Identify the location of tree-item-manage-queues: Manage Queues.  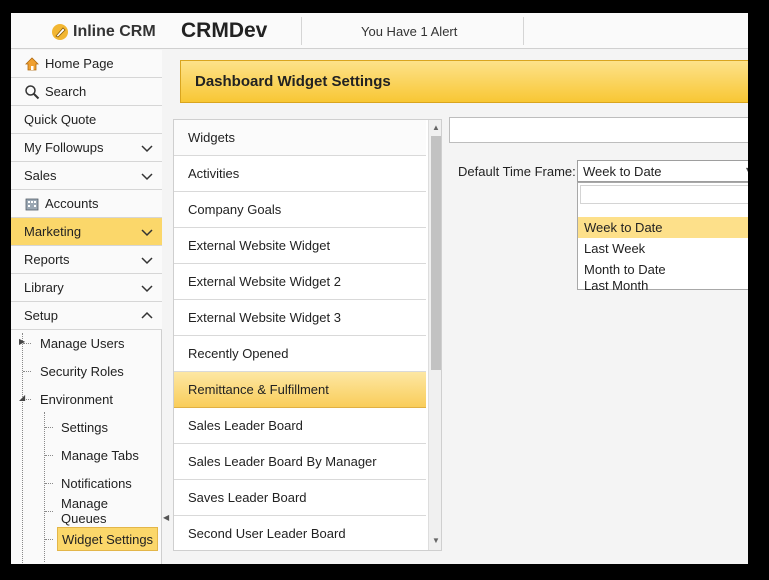
(109, 511).